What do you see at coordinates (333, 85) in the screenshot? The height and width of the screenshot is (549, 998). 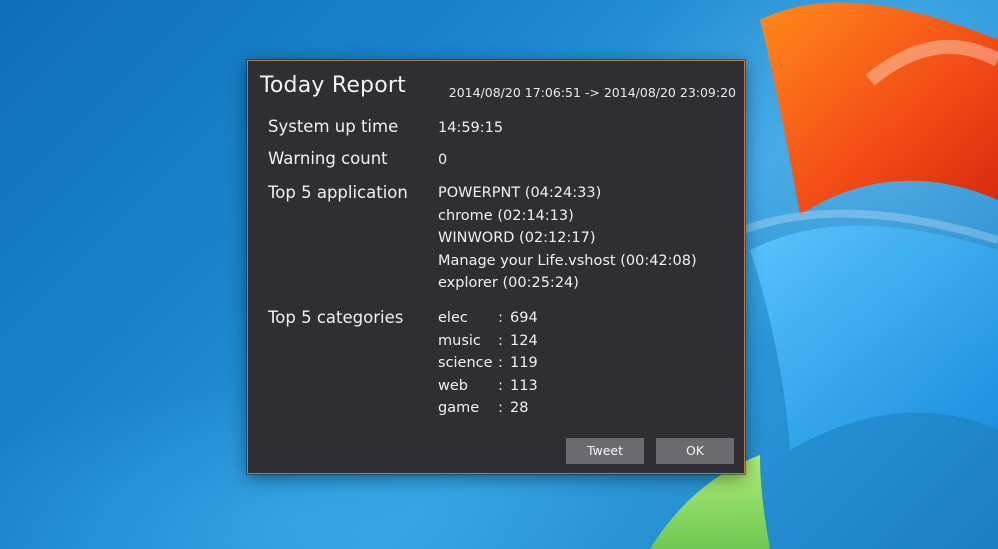 I see `dialog-title: Today Report` at bounding box center [333, 85].